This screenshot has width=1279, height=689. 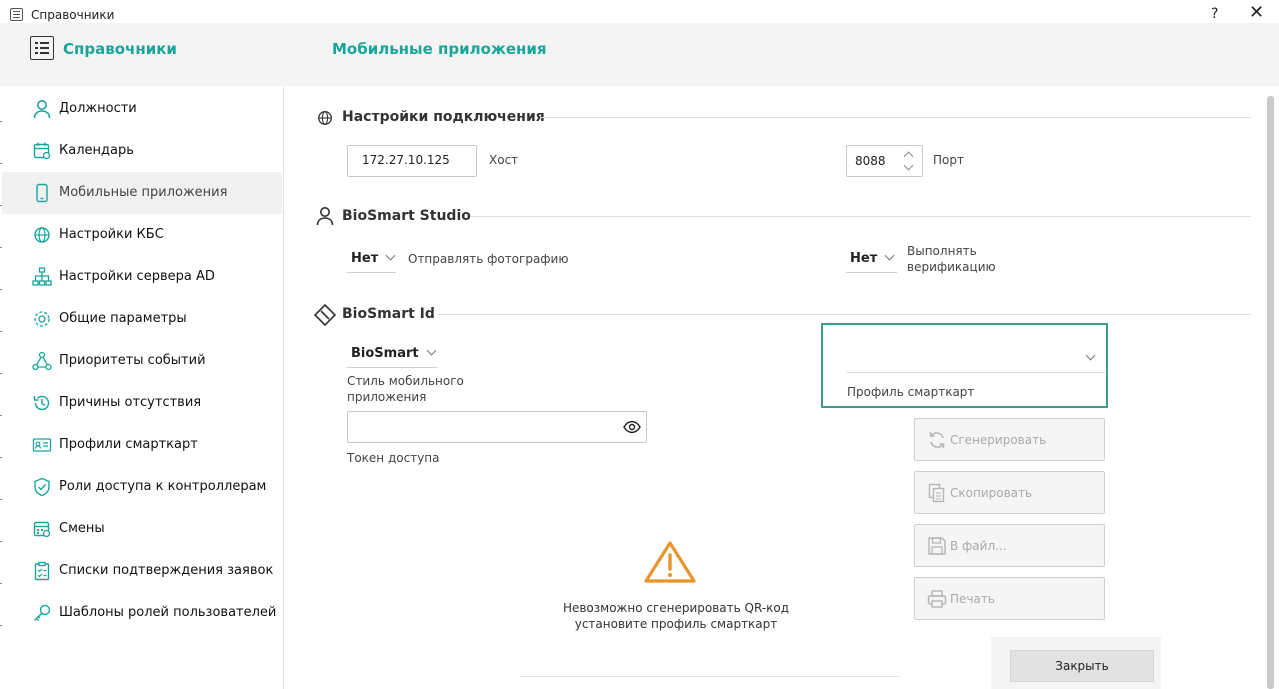 I want to click on host-input: 172.27.10.125, so click(x=412, y=161).